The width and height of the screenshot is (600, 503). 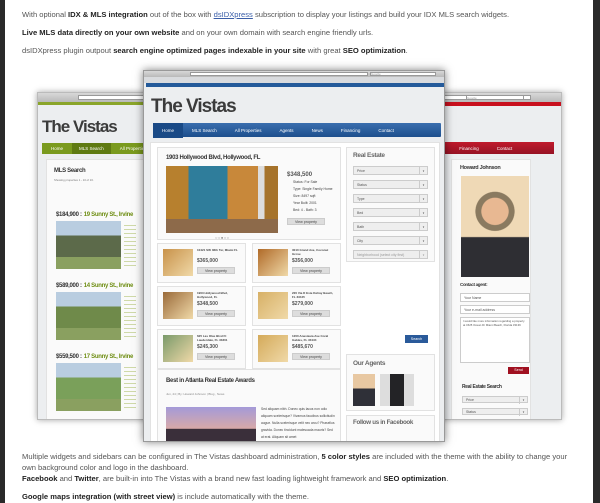 I want to click on right-edge, so click(x=596, y=251).